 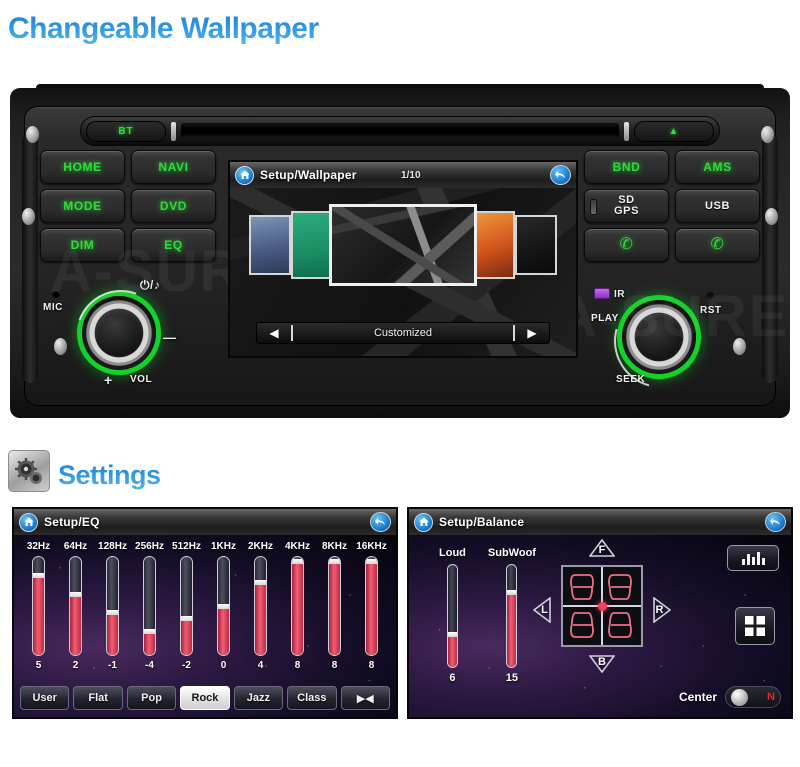 I want to click on power-mute-icon: ⏻/♪, so click(x=150, y=285).